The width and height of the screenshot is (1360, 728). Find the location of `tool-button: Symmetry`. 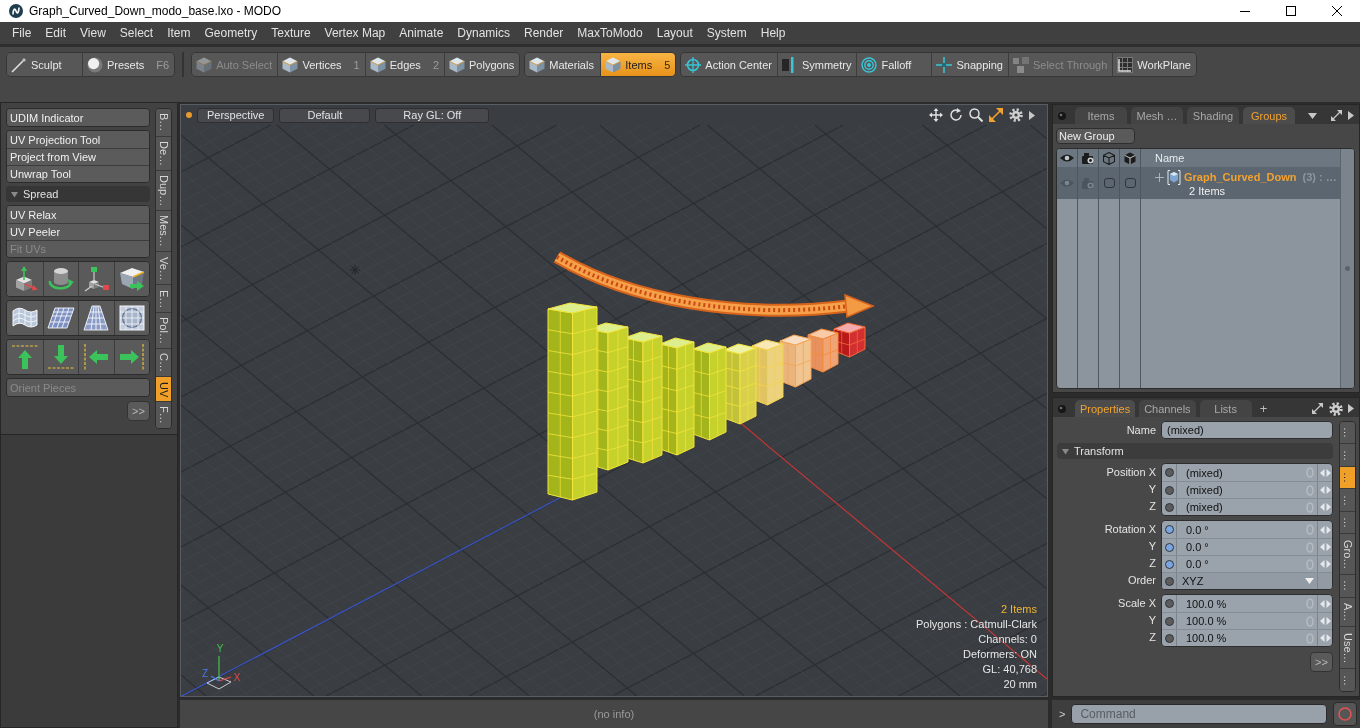

tool-button: Symmetry is located at coordinates (816, 64).